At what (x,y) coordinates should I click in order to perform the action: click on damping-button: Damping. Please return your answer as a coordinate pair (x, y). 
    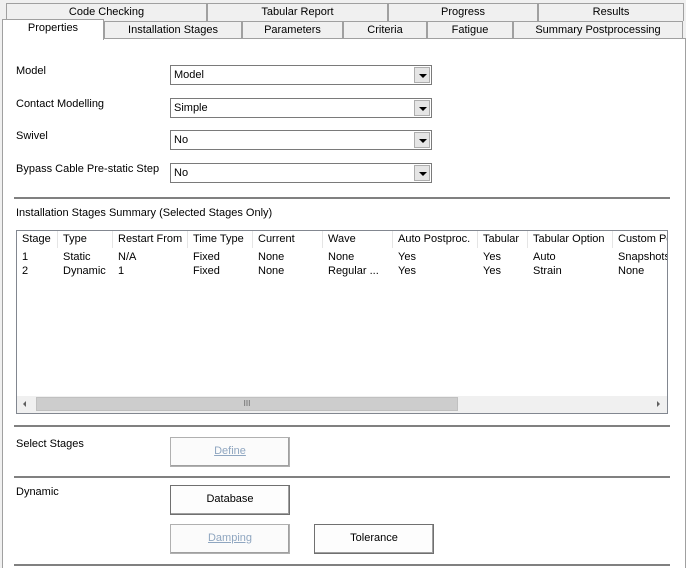
    Looking at the image, I should click on (230, 539).